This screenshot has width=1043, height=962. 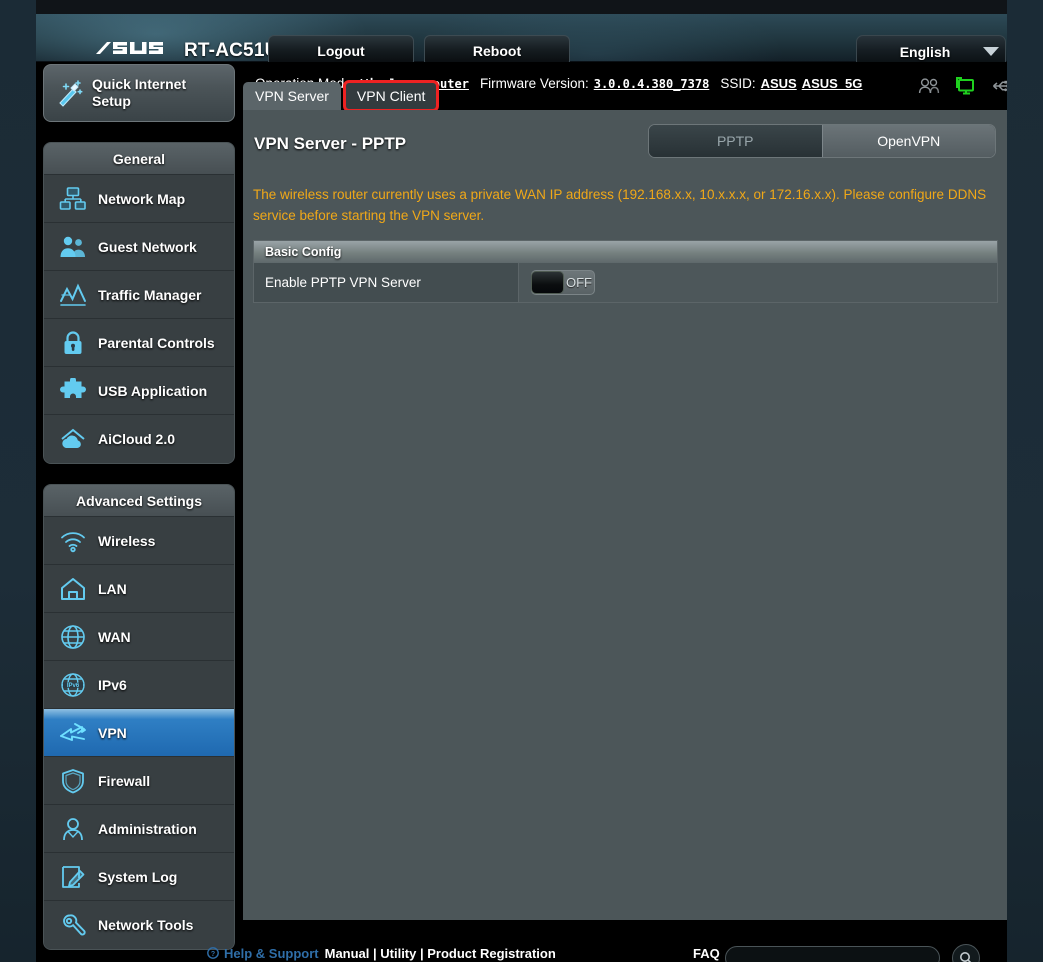 What do you see at coordinates (147, 246) in the screenshot?
I see `sidebar-label: Guest Network` at bounding box center [147, 246].